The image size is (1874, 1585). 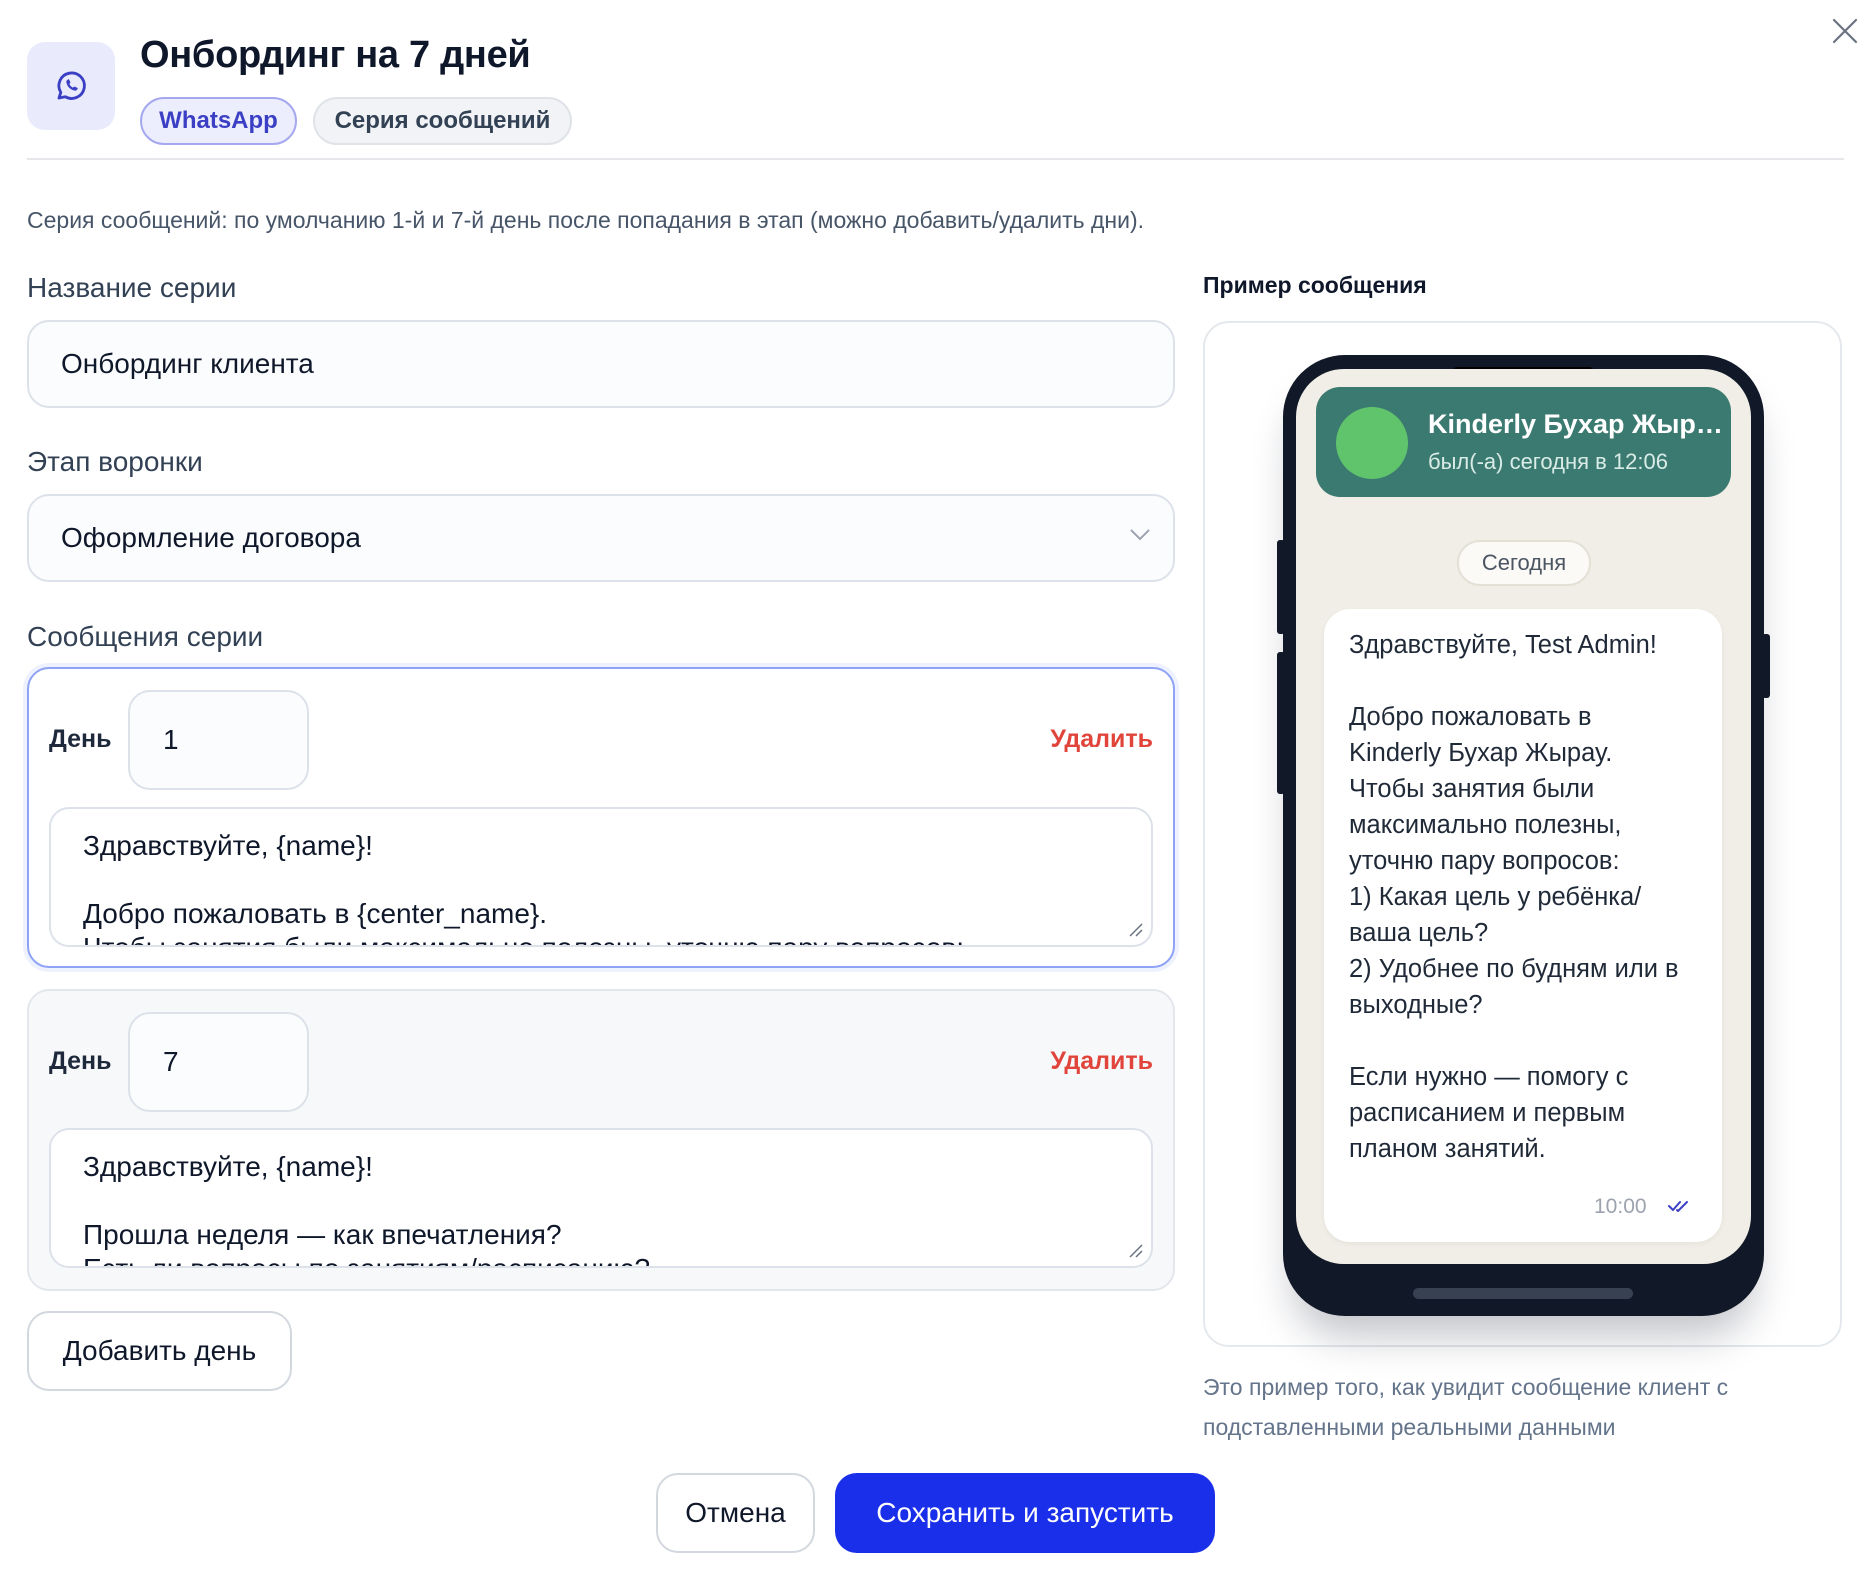 What do you see at coordinates (218, 1062) in the screenshot?
I see `day-number-input: 7` at bounding box center [218, 1062].